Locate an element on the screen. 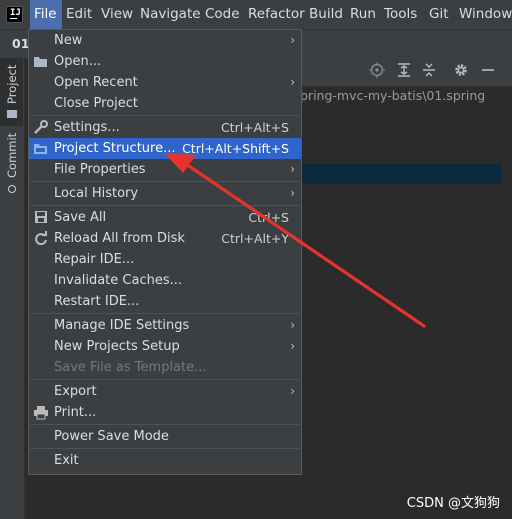  minimize-icon is located at coordinates (488, 70).